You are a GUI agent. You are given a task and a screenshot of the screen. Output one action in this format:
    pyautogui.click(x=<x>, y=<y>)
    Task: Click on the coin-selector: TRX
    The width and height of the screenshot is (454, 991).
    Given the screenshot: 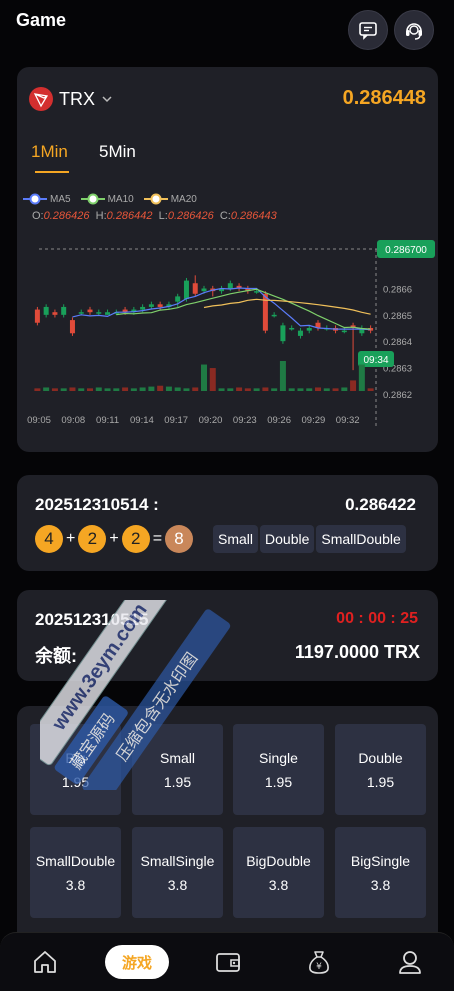 What is the action you would take?
    pyautogui.click(x=71, y=99)
    